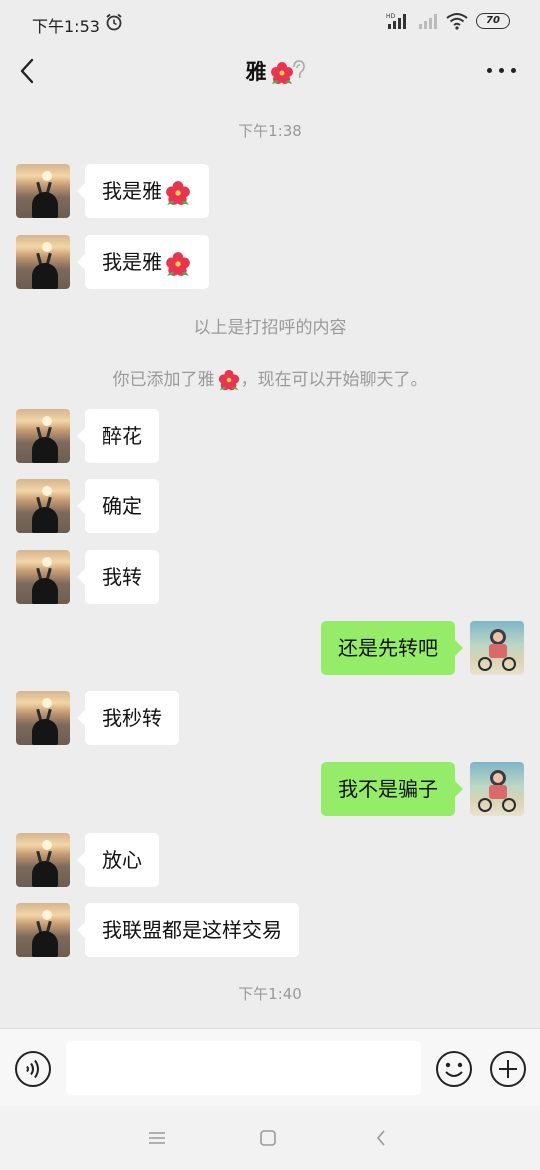 The width and height of the screenshot is (540, 1170). I want to click on message-row: 我联盟都是这样交易, so click(270, 931).